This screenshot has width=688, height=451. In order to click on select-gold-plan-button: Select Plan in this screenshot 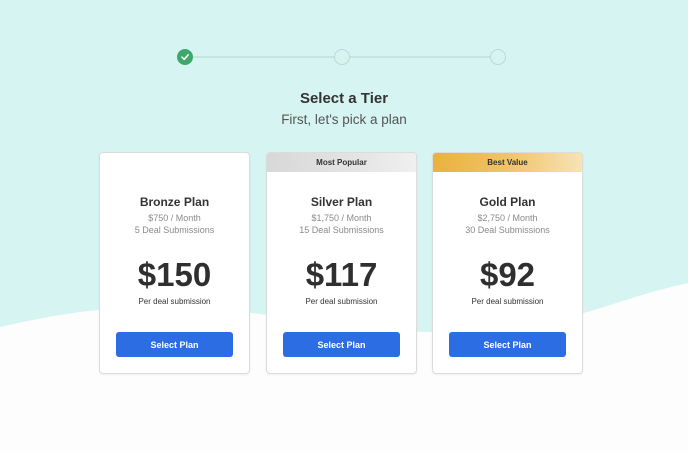, I will do `click(507, 344)`.